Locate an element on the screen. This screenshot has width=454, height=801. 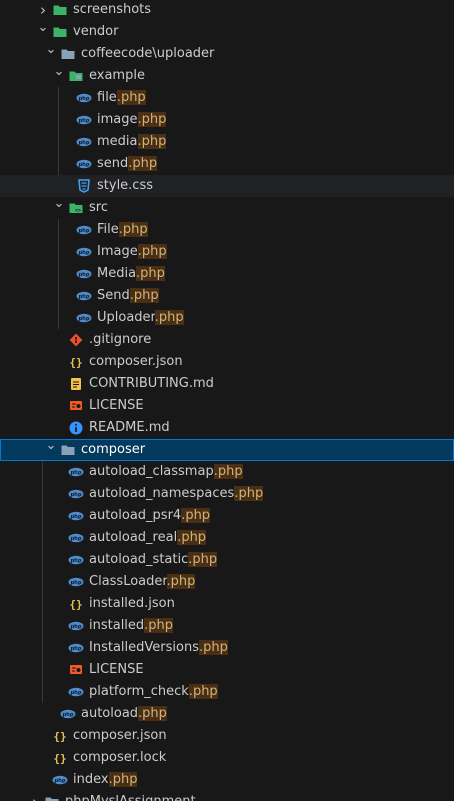
tree-folder-row: ⌄ <> src is located at coordinates (227, 207).